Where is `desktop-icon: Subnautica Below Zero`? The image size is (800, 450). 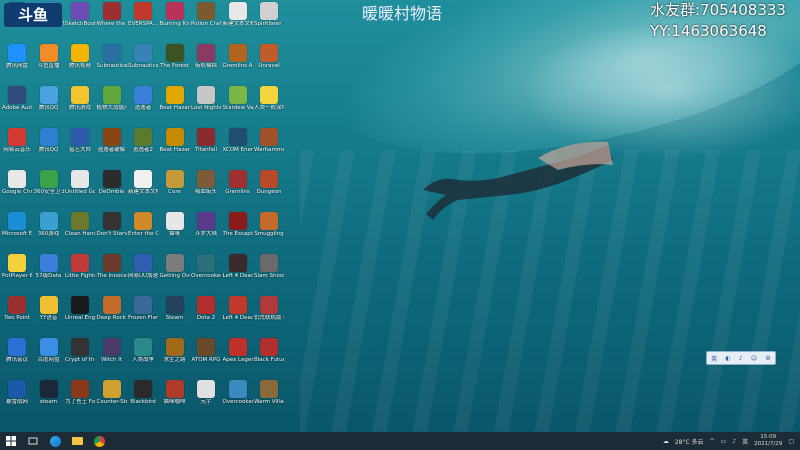 desktop-icon: Subnautica Below Zero is located at coordinates (112, 56).